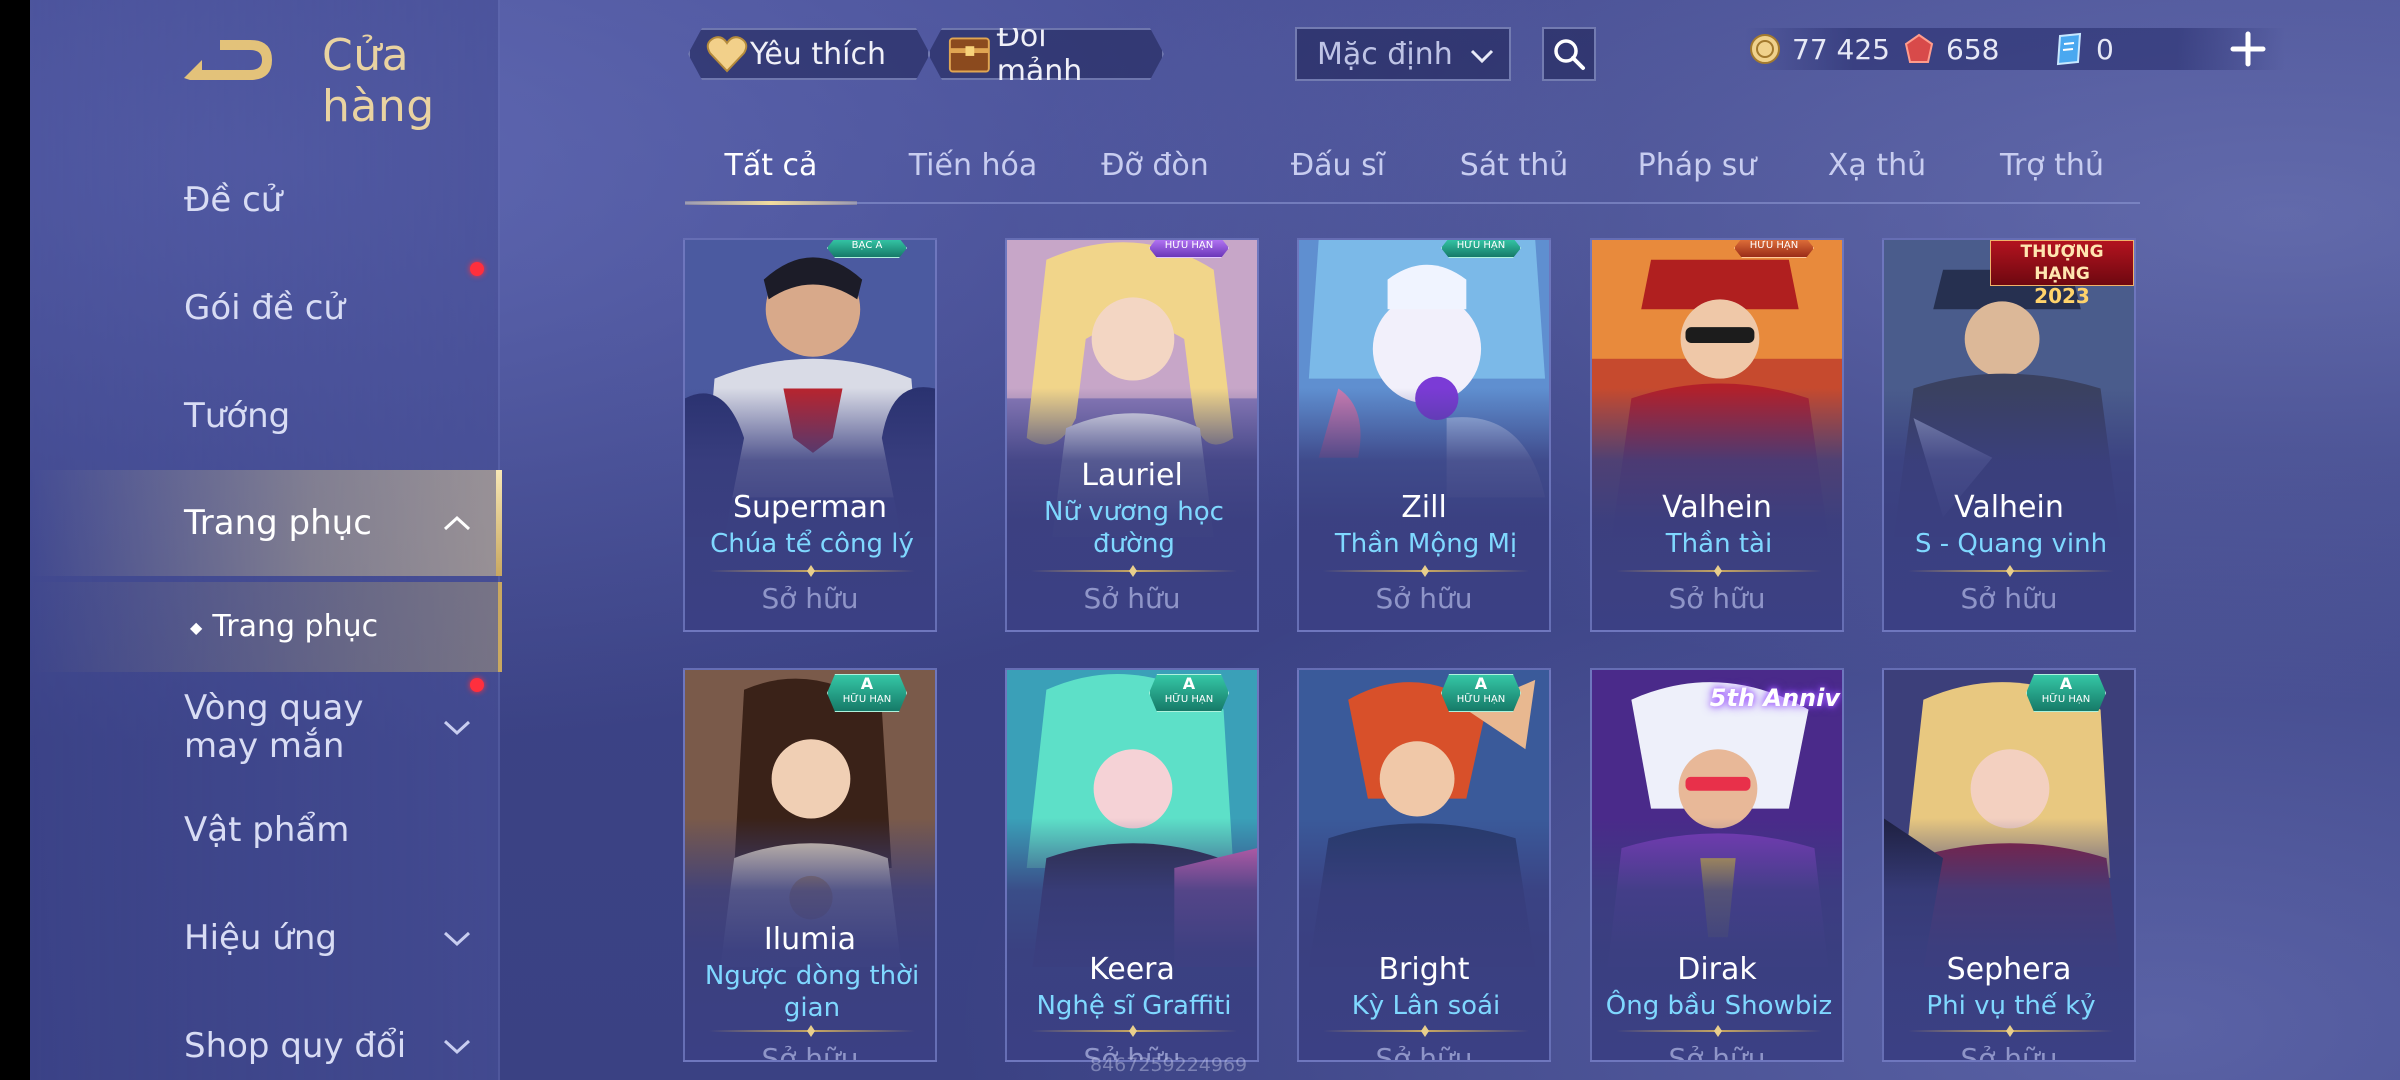 The width and height of the screenshot is (2400, 1080). Describe the element at coordinates (237, 416) in the screenshot. I see `sidebar-item-label: Tướng` at that location.